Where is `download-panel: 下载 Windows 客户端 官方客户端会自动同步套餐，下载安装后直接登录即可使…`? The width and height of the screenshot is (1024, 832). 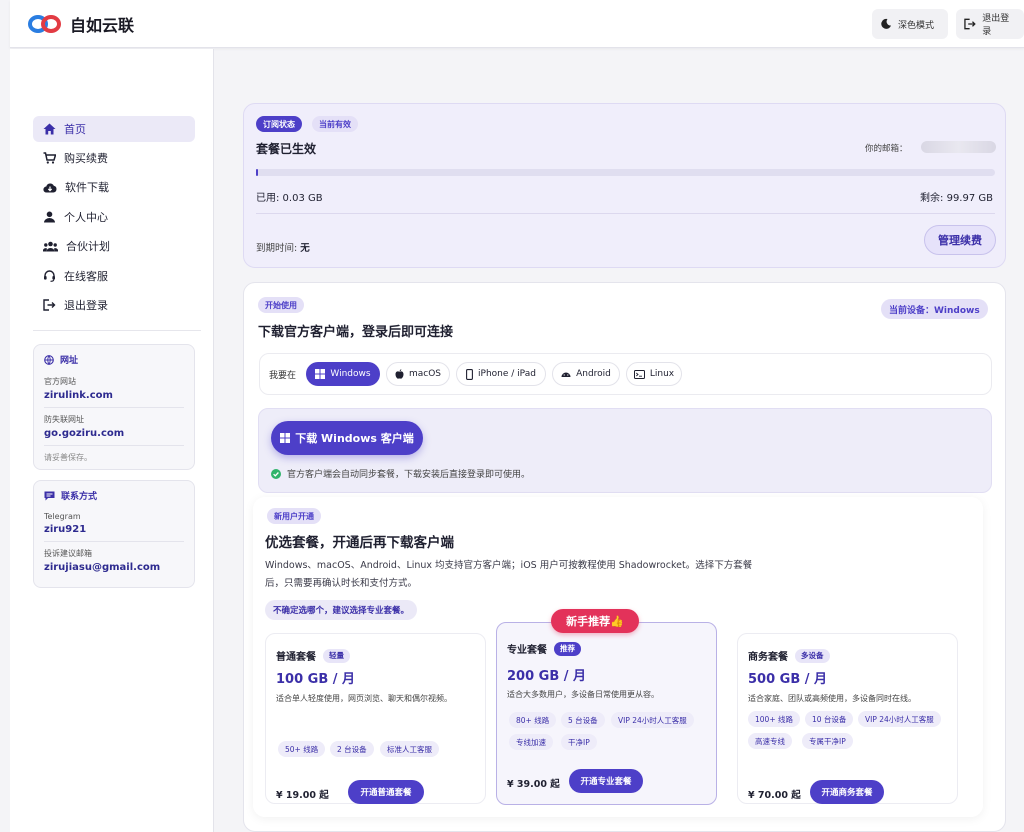
download-panel: 下载 Windows 客户端 官方客户端会自动同步套餐，下载安装后直接登录即可使… is located at coordinates (625, 450).